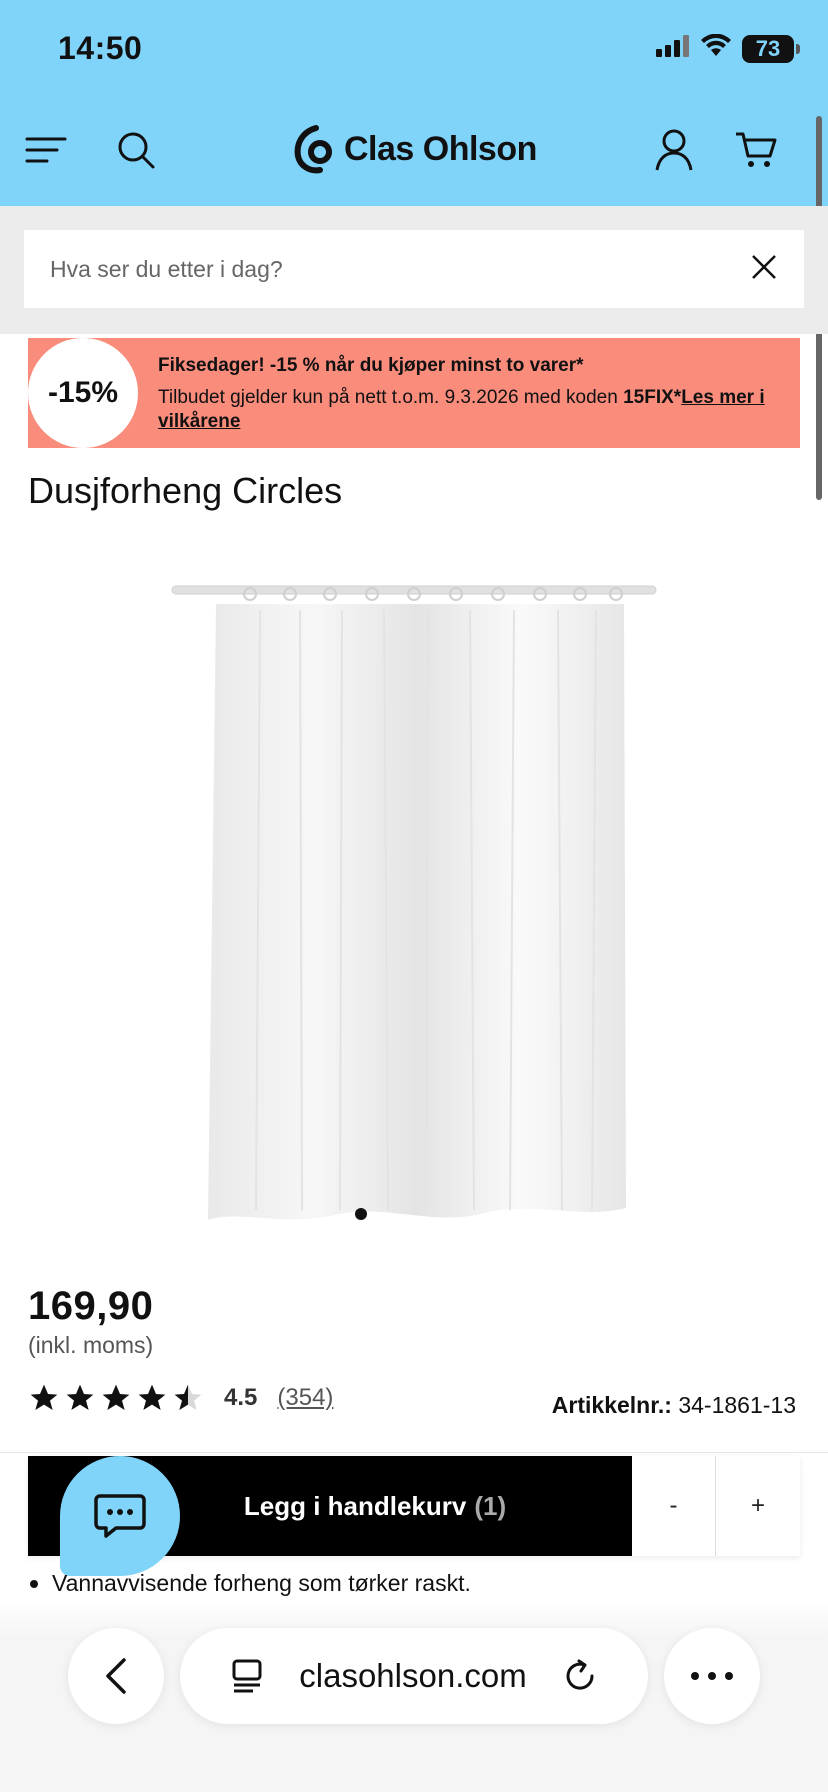 This screenshot has width=828, height=1792. I want to click on cart-quantity: (1), so click(490, 1505).